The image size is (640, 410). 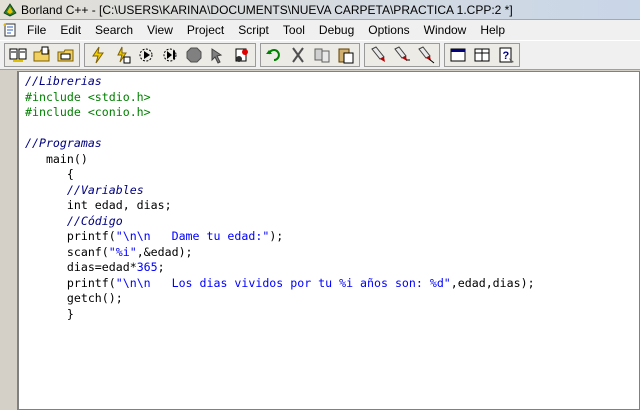 I want to click on code-line: //Programas, so click(x=280, y=144).